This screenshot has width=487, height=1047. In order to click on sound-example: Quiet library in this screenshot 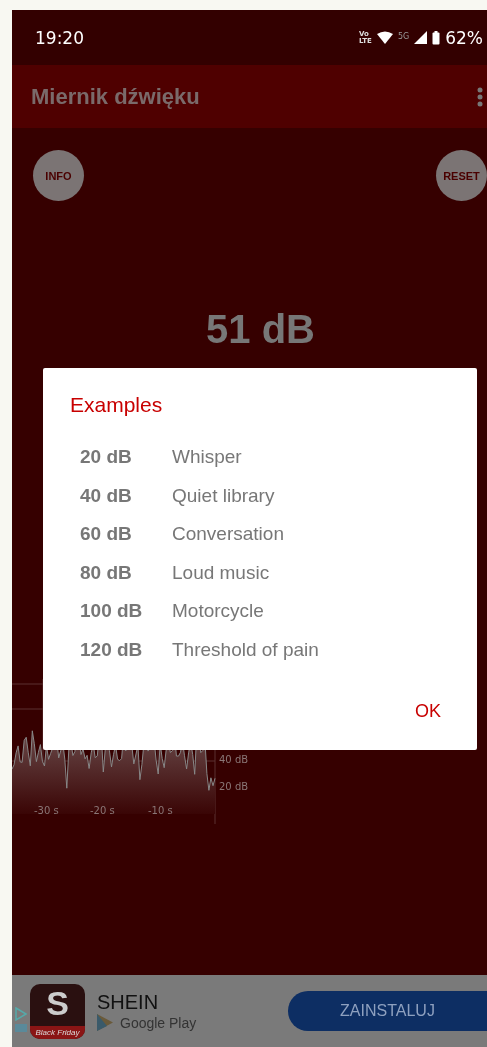, I will do `click(224, 495)`.